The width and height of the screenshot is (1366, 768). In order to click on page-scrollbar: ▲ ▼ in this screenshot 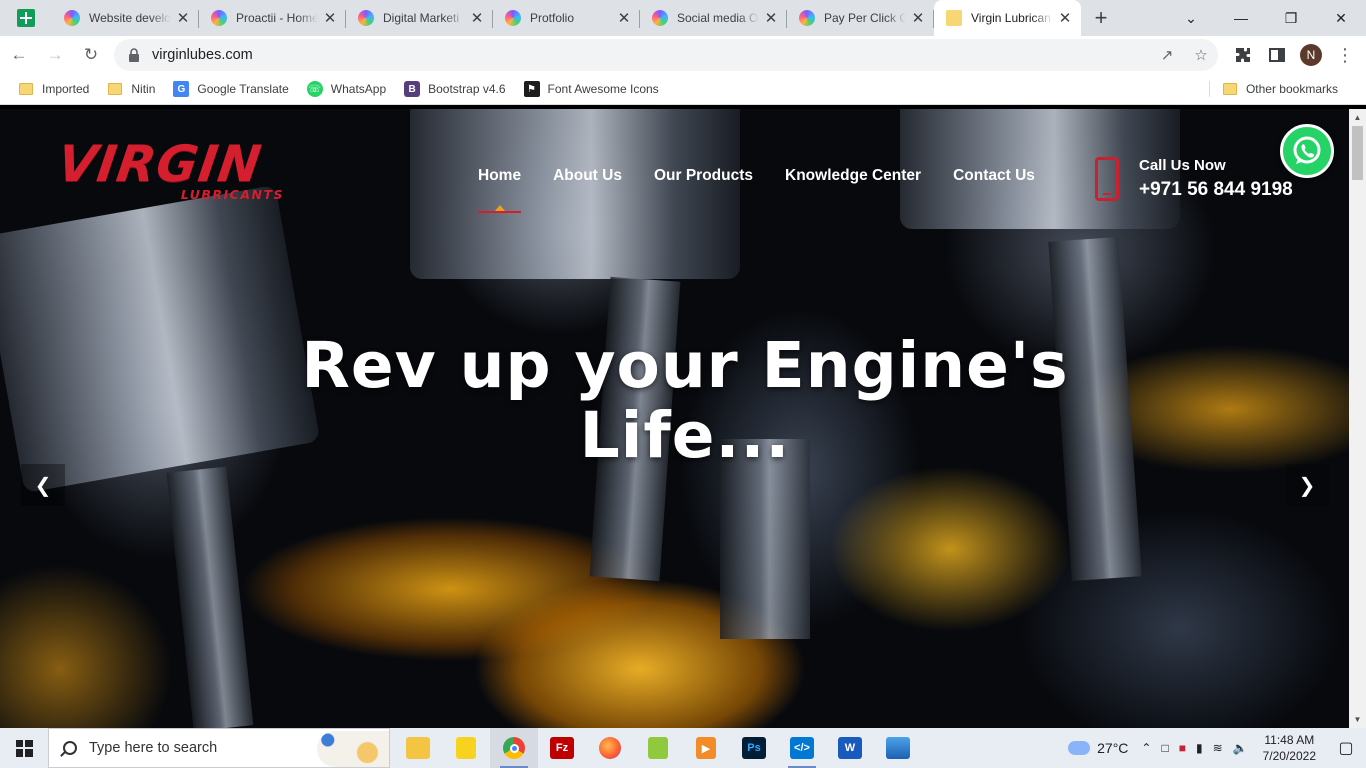, I will do `click(1357, 418)`.